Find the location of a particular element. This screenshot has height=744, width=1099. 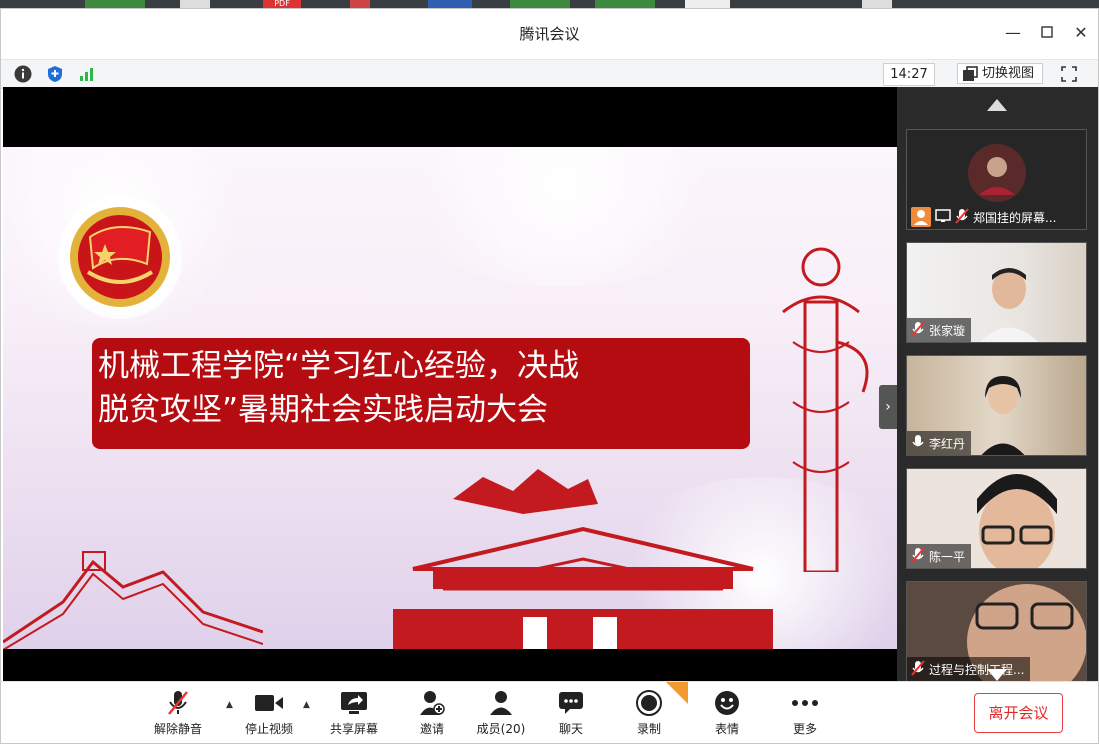

participant-tile: 陈一平 is located at coordinates (996, 518).